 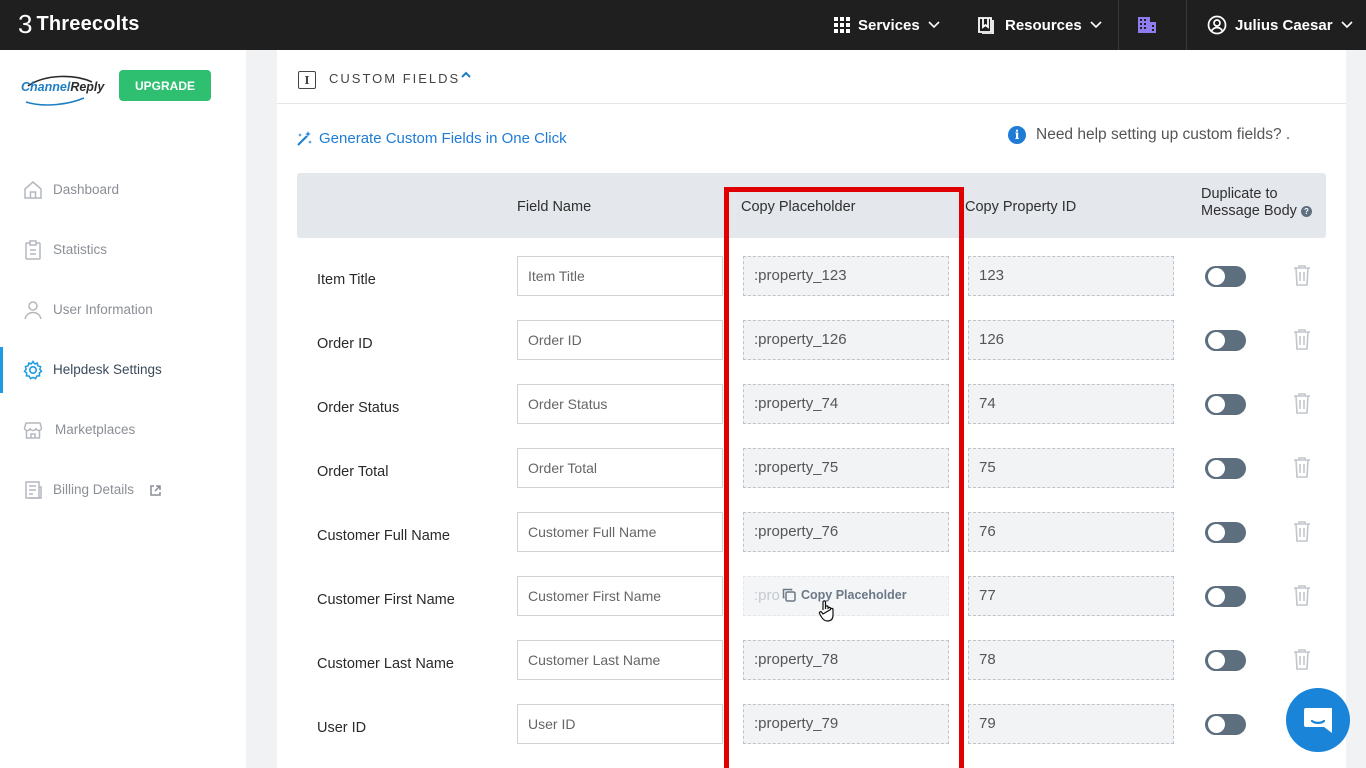 What do you see at coordinates (123, 250) in the screenshot?
I see `sidebar-item-statistics: Statistics` at bounding box center [123, 250].